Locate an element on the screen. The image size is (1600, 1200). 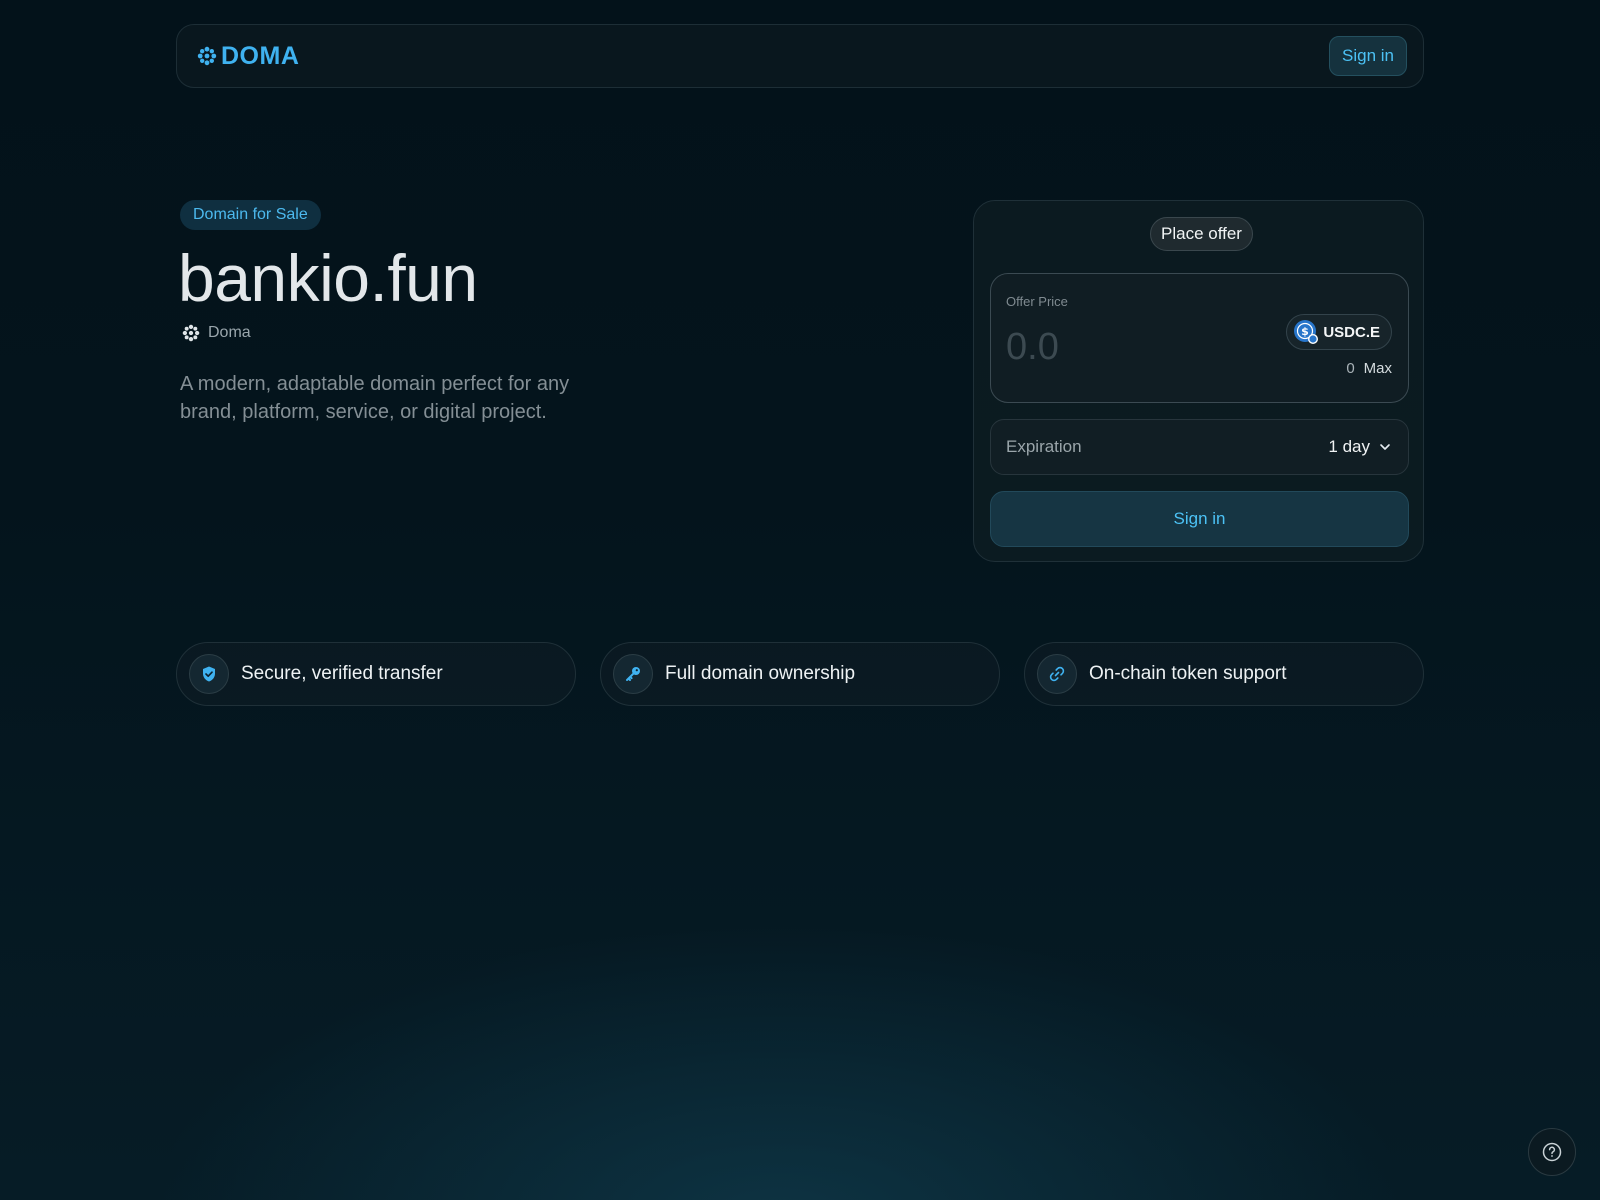
offer-sign-in-button: Sign in is located at coordinates (1199, 519).